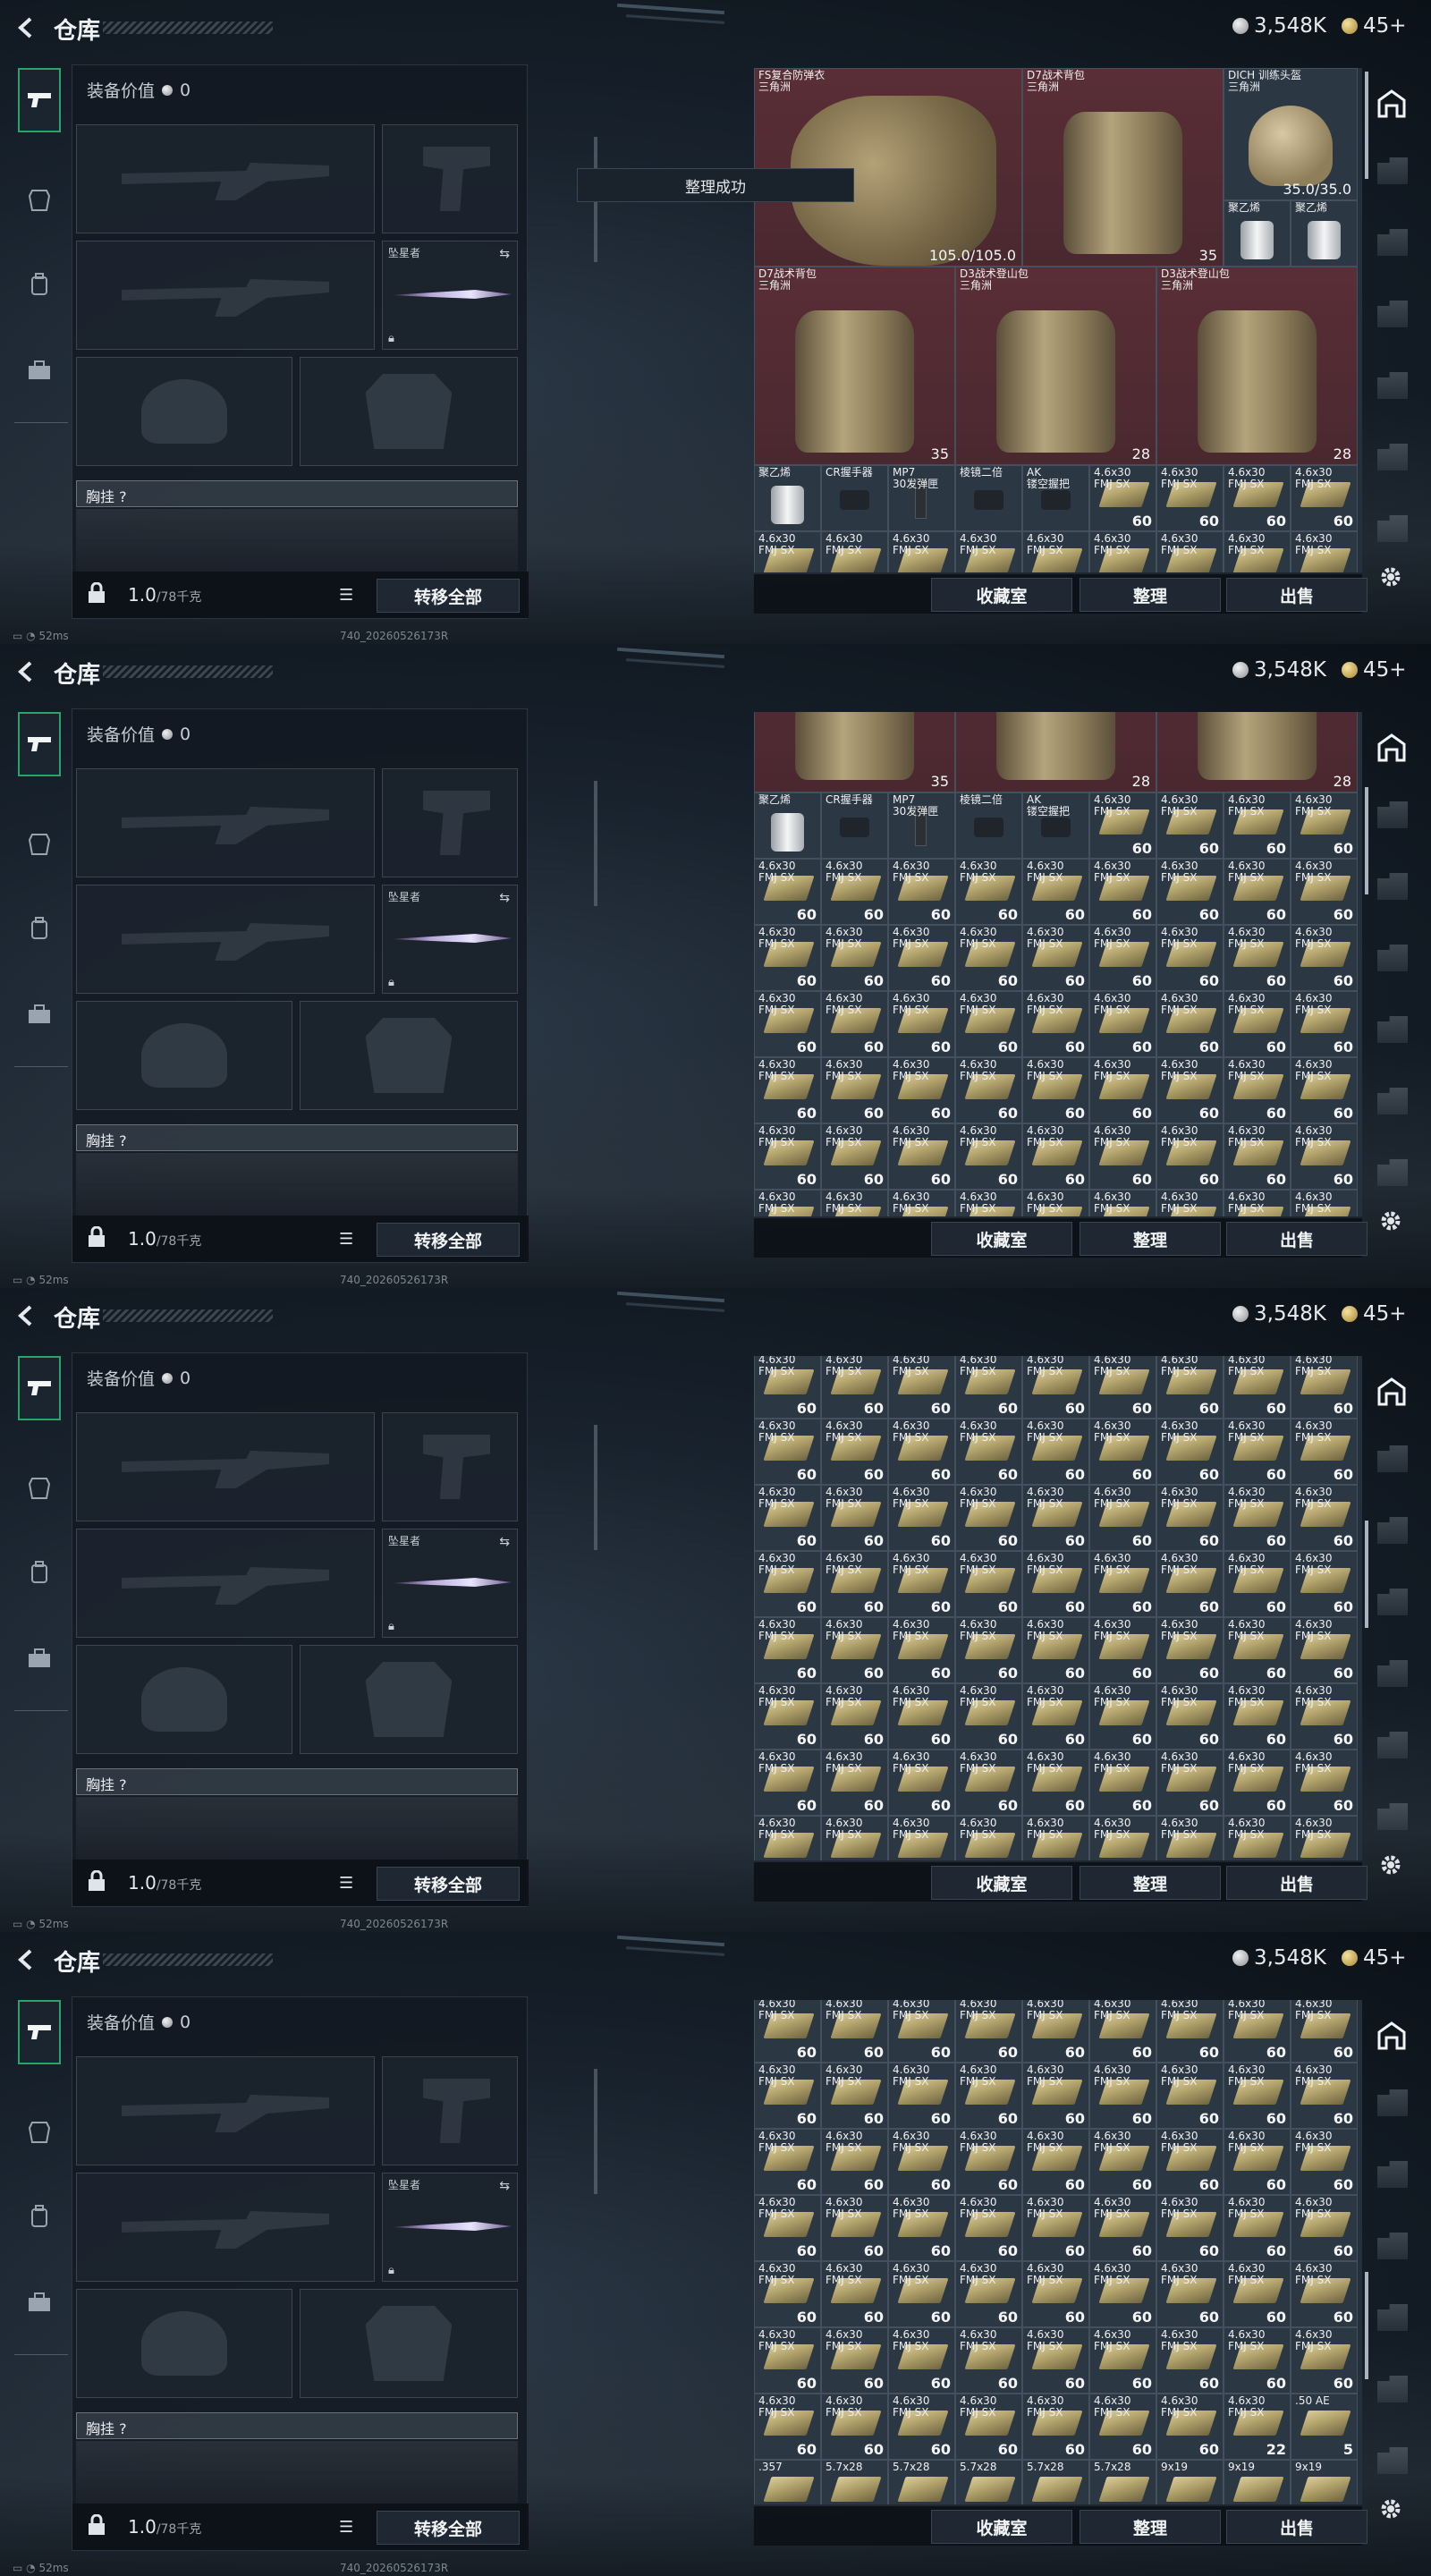  Describe the element at coordinates (788, 2482) in the screenshot. I see `ammo-item: .357` at that location.